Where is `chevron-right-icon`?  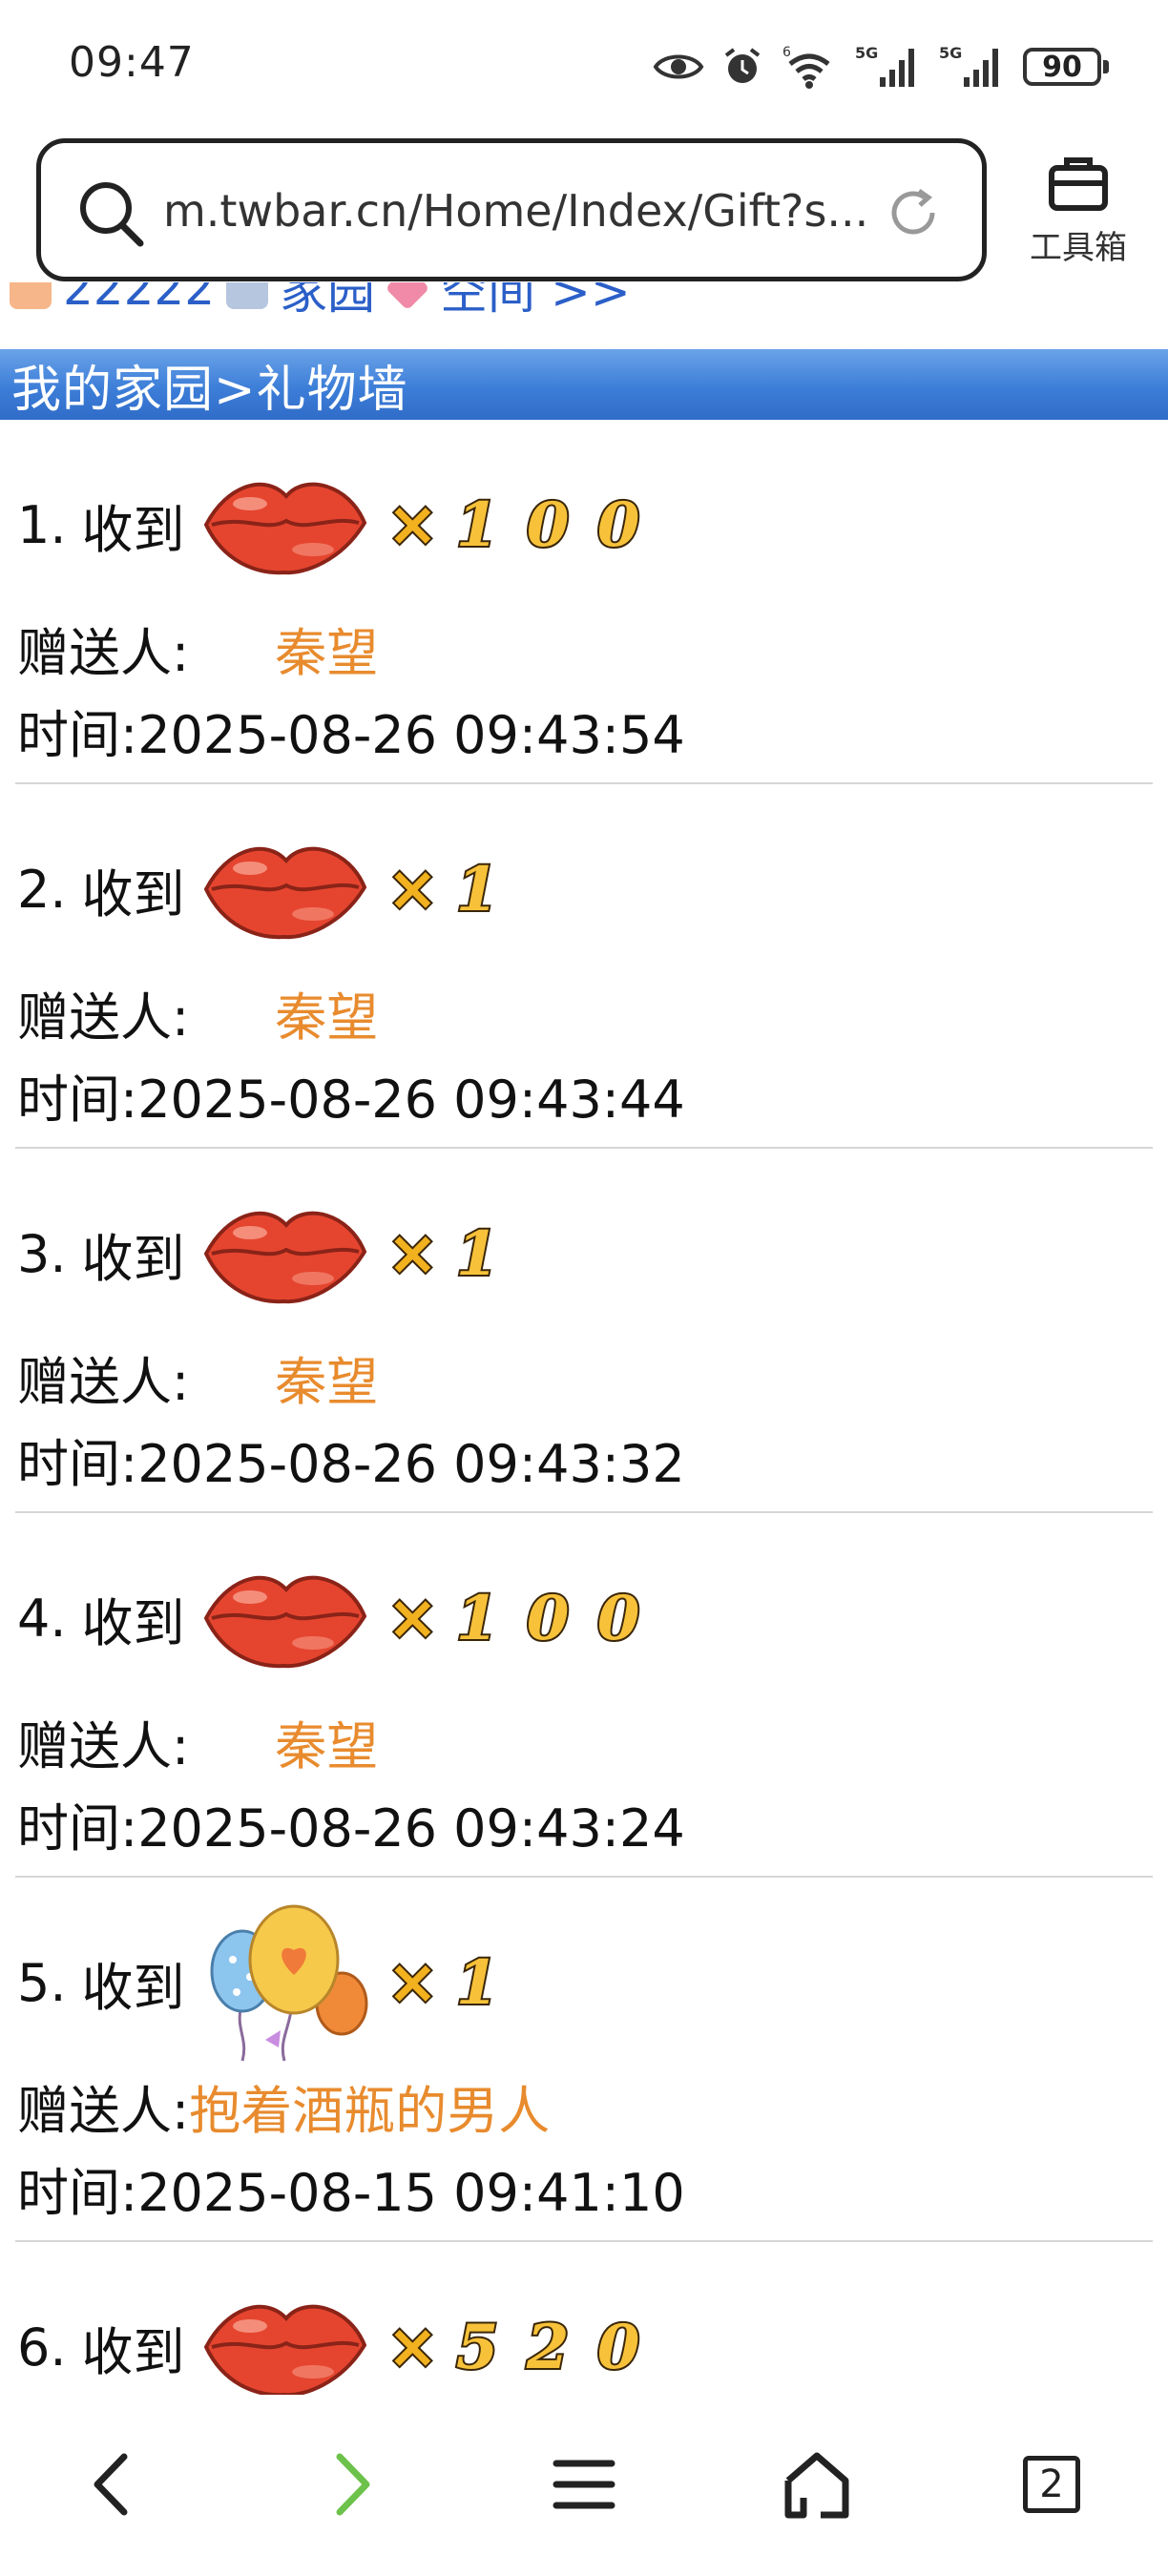 chevron-right-icon is located at coordinates (353, 2484).